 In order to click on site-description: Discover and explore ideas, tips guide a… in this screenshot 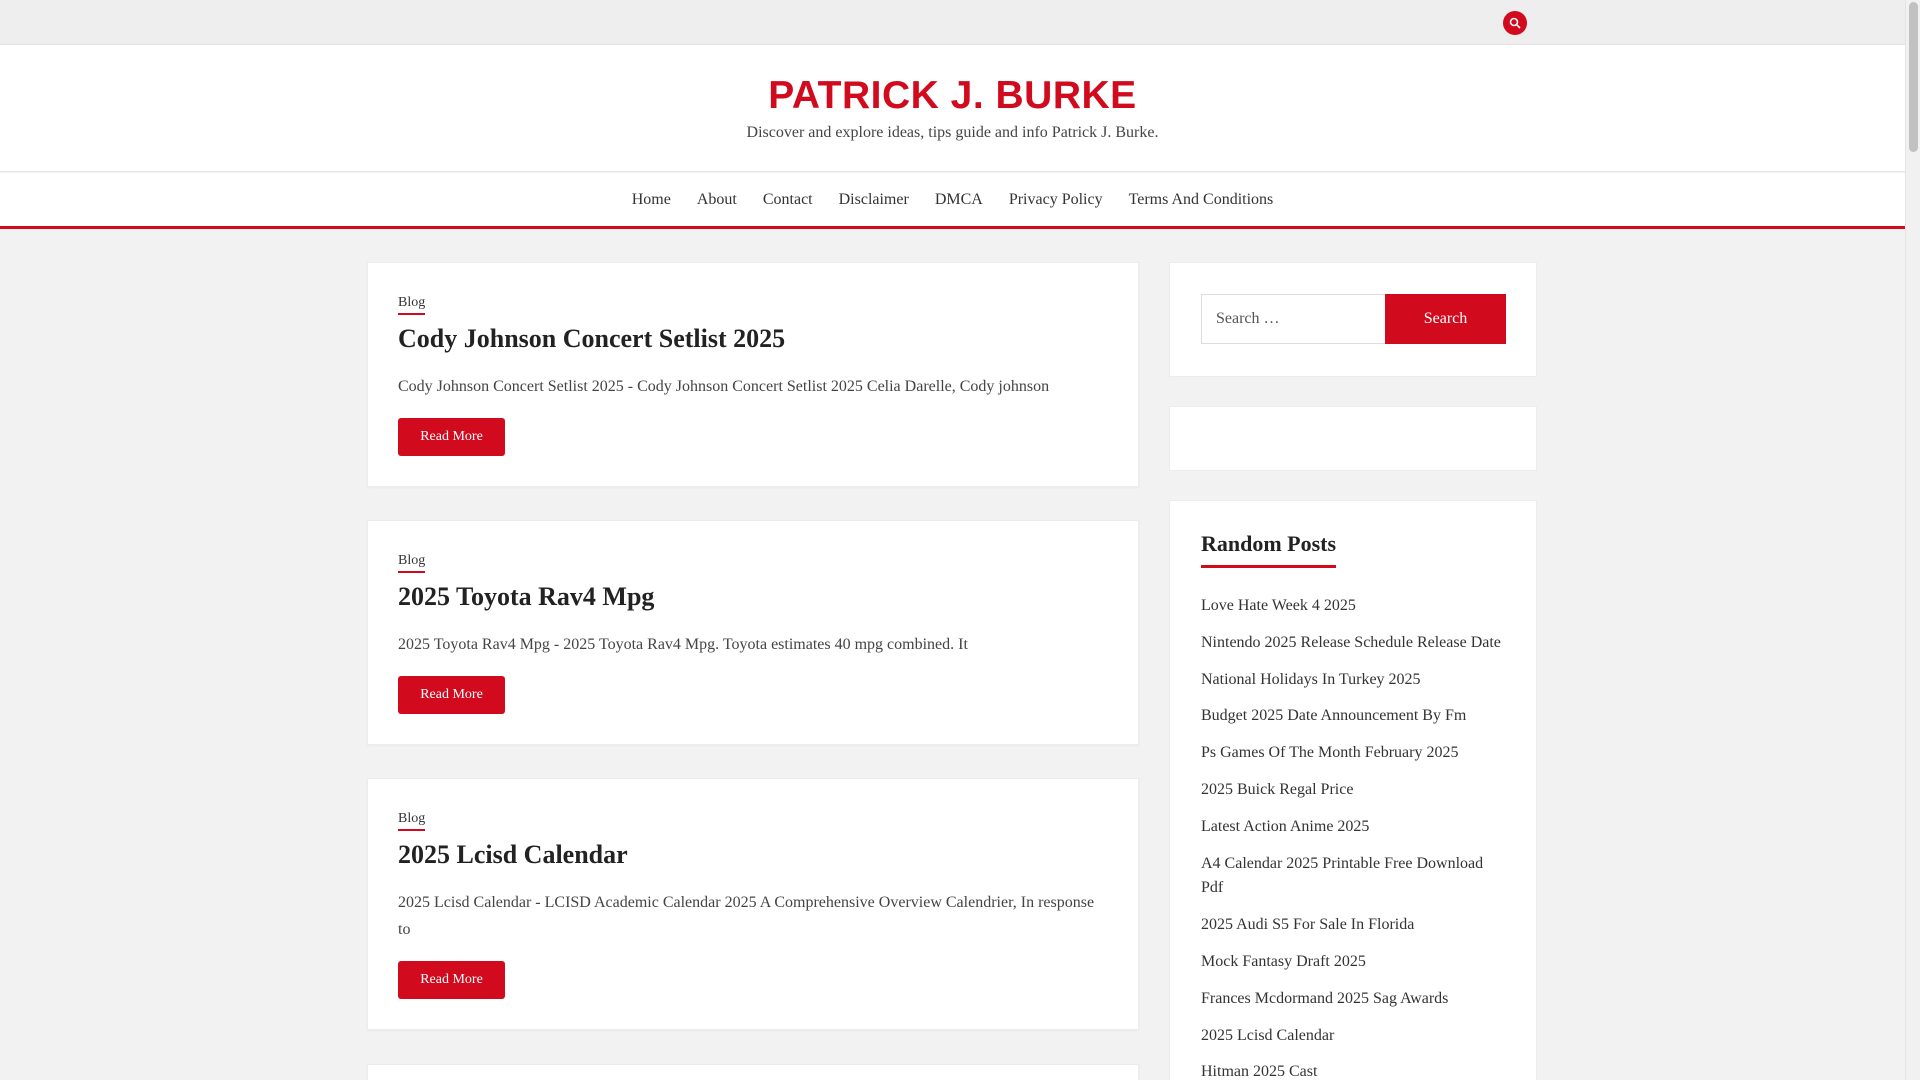, I will do `click(952, 132)`.